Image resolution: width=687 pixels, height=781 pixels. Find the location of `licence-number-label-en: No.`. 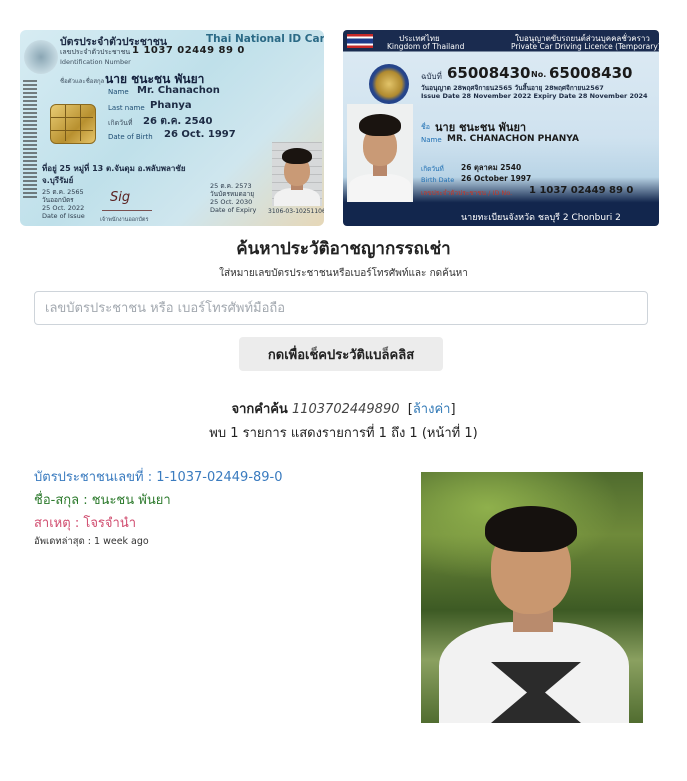

licence-number-label-en: No. is located at coordinates (539, 74).